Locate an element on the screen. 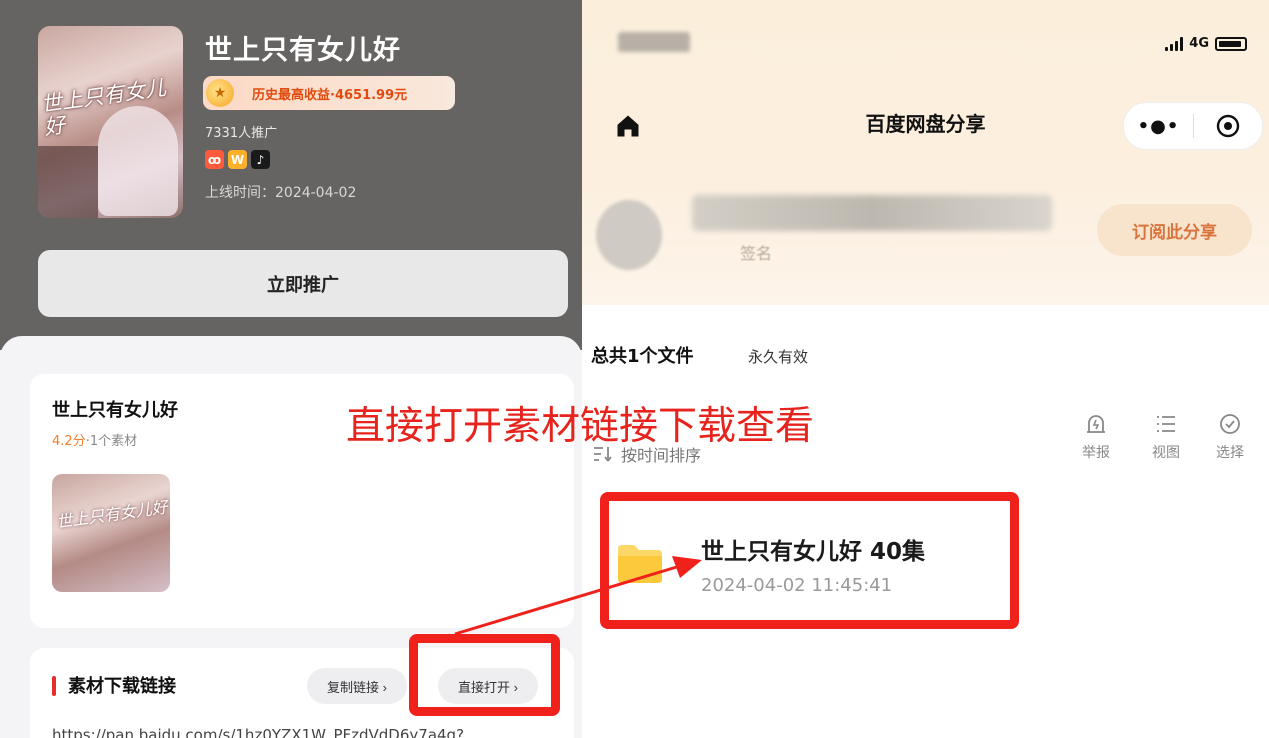 The image size is (1269, 738). signal-icon is located at coordinates (1174, 43).